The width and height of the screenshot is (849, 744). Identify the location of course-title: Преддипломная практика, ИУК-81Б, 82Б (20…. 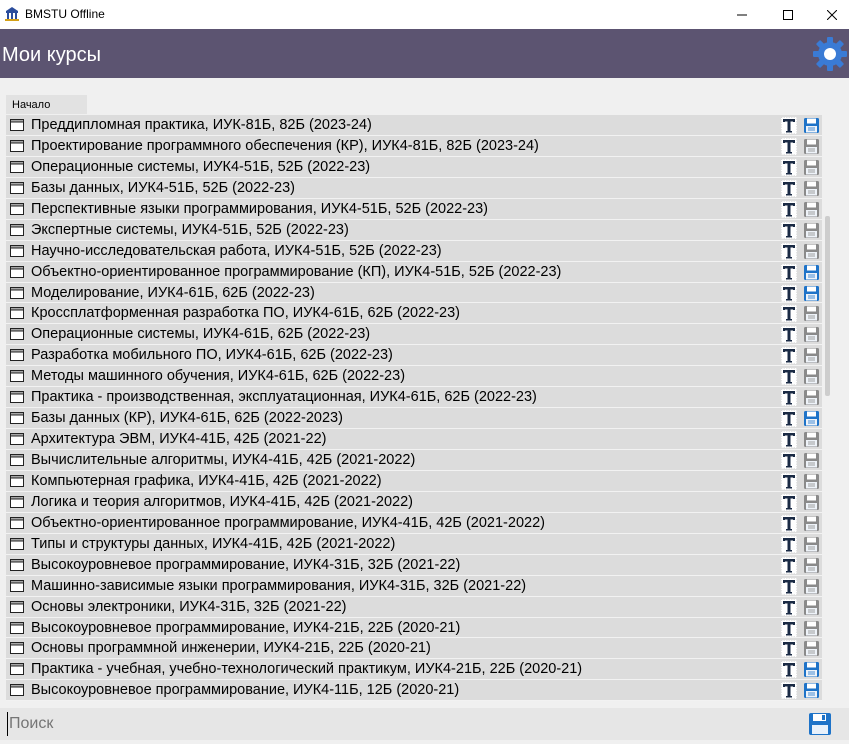
(201, 125).